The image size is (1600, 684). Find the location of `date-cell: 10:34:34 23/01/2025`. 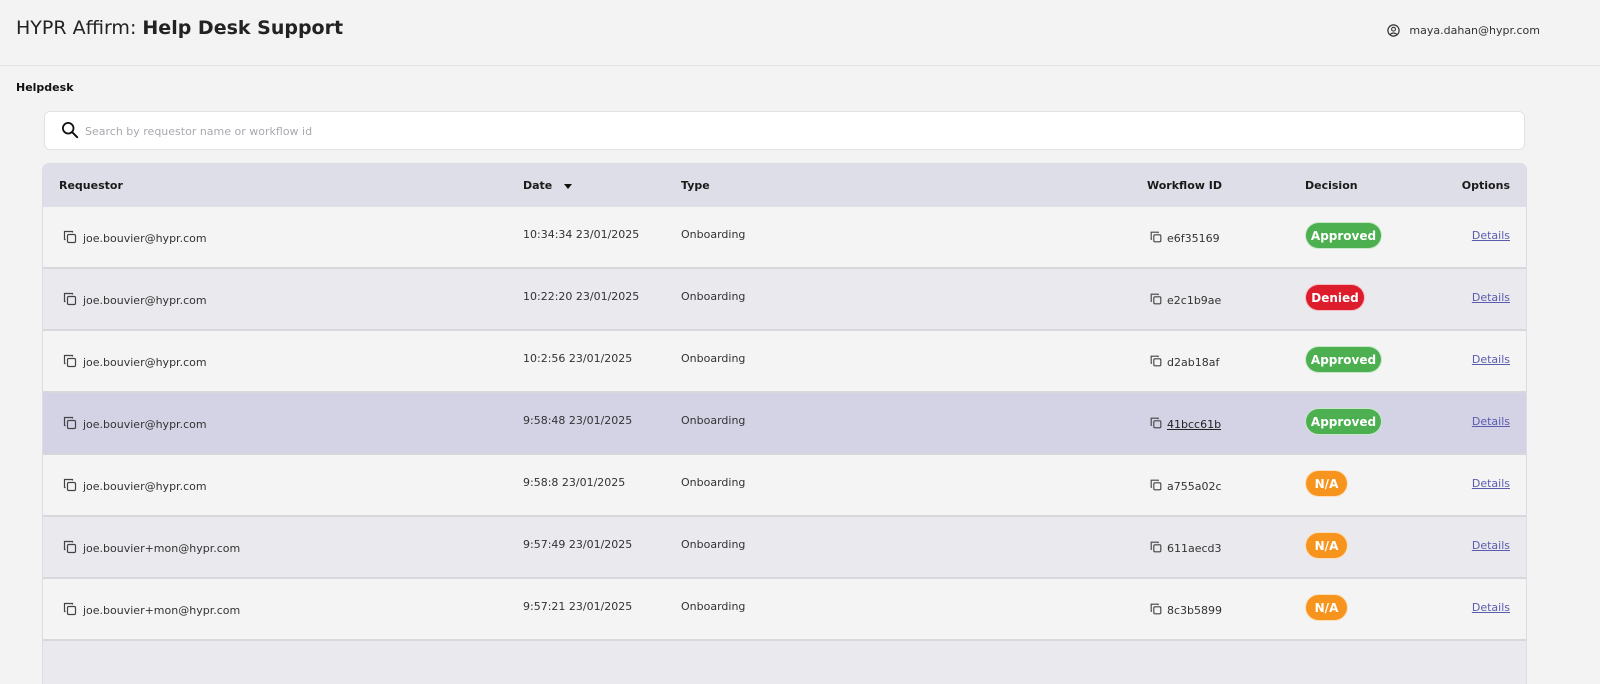

date-cell: 10:34:34 23/01/2025 is located at coordinates (581, 234).